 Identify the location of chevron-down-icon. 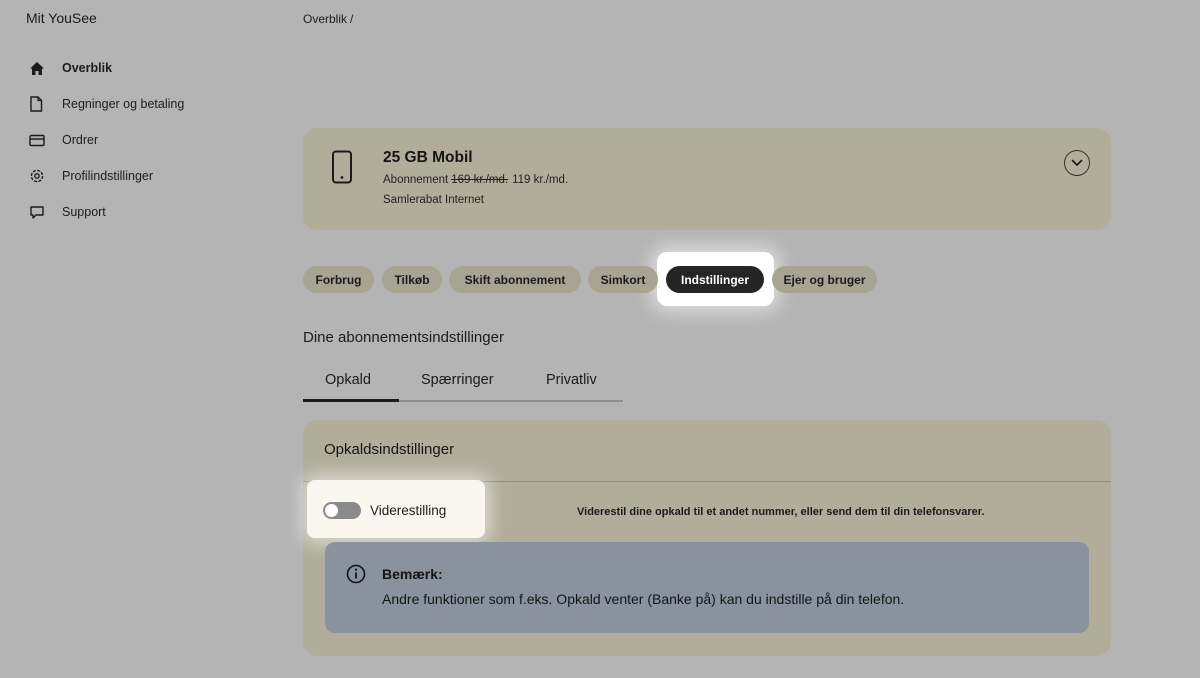
(1077, 163).